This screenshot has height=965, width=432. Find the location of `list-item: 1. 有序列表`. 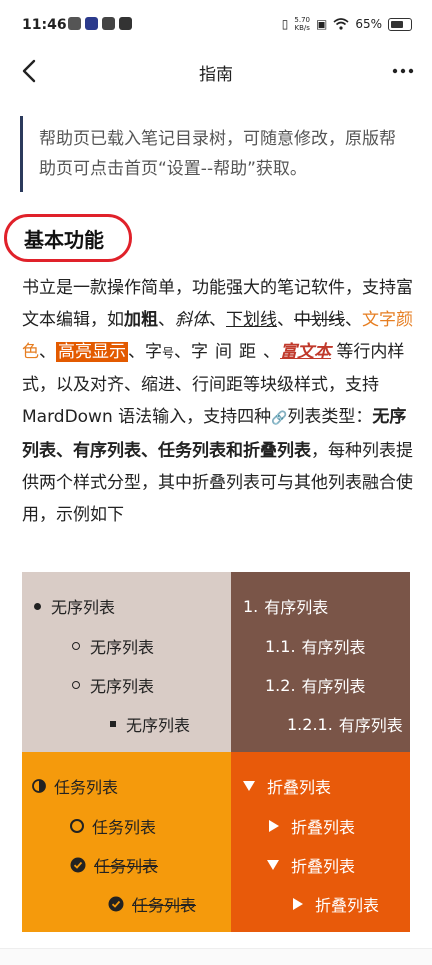

list-item: 1. 有序列表 is located at coordinates (286, 607).